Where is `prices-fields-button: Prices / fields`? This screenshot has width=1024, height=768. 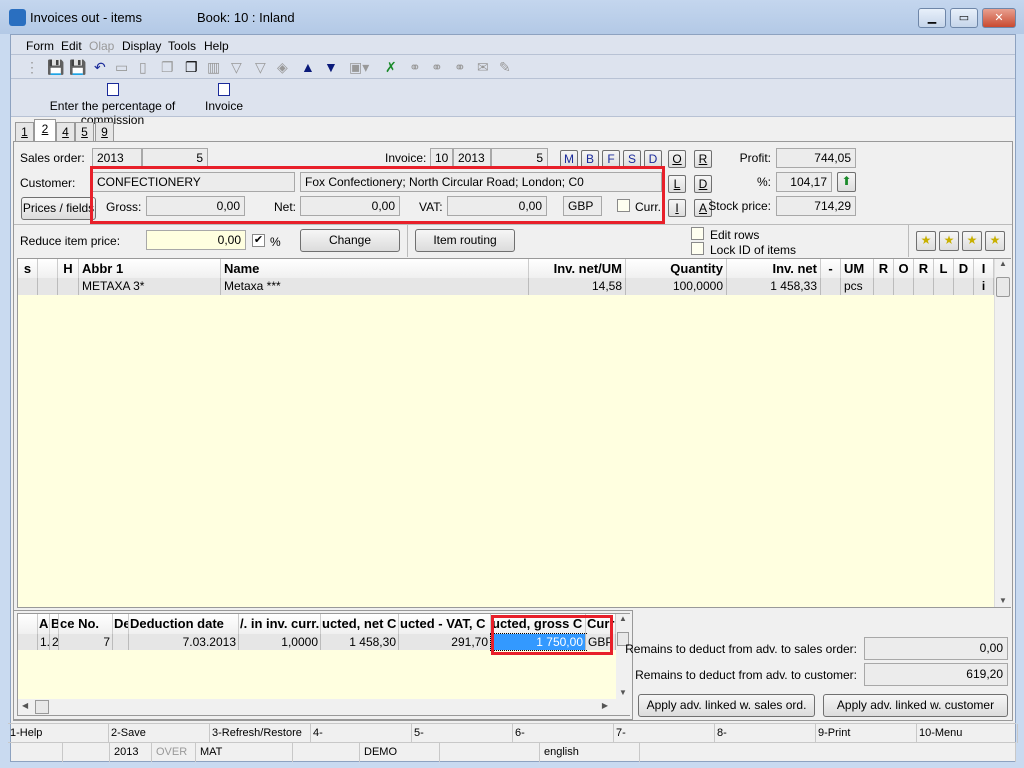 prices-fields-button: Prices / fields is located at coordinates (58, 208).